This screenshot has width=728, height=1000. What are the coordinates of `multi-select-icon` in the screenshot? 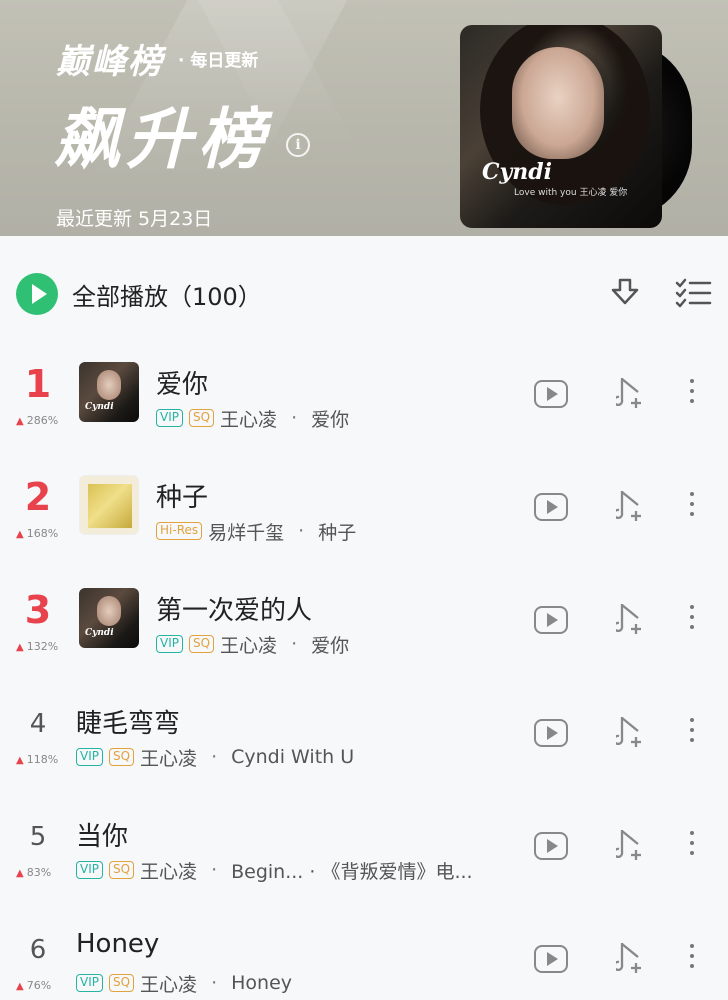 It's located at (693, 293).